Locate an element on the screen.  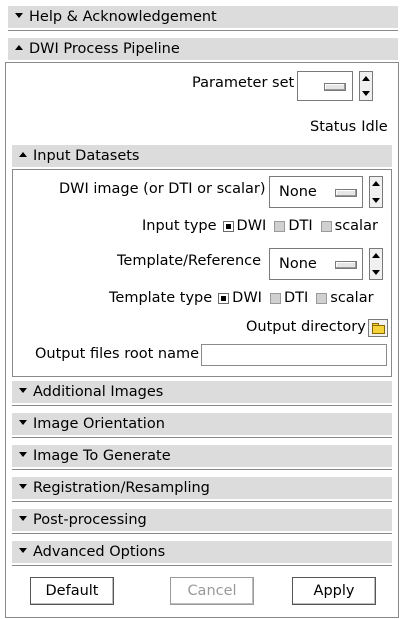
input-type-row: Input type DWI DTI scalar is located at coordinates (260, 226).